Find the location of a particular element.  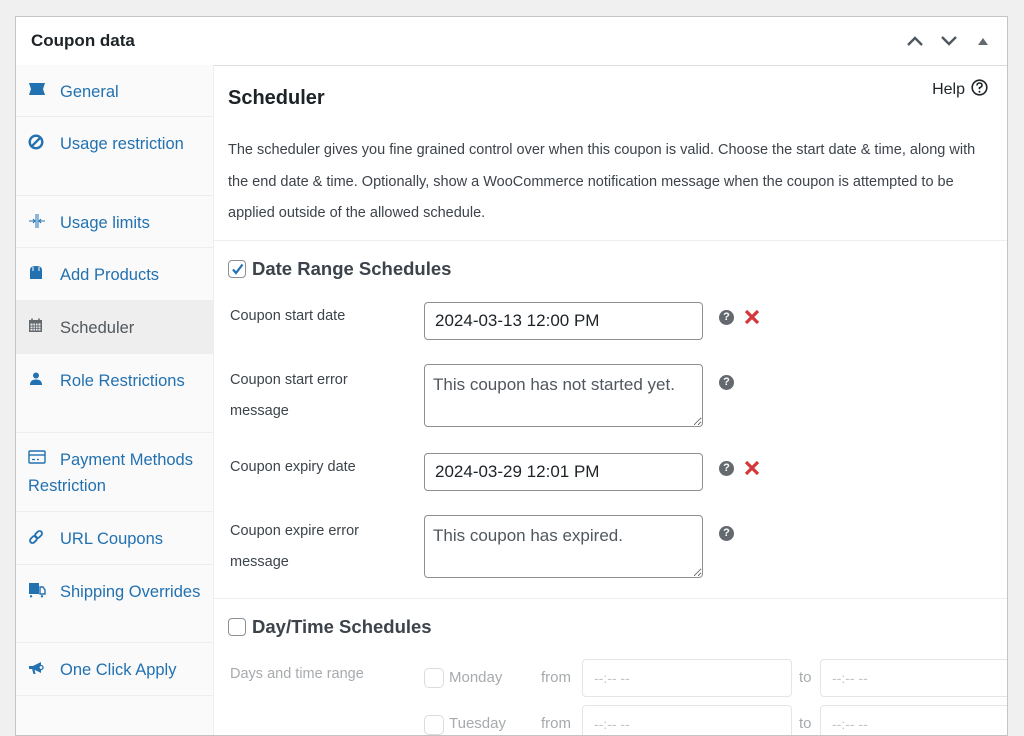

sidebar-item-usage-restriction: Usage restriction is located at coordinates (114, 156).